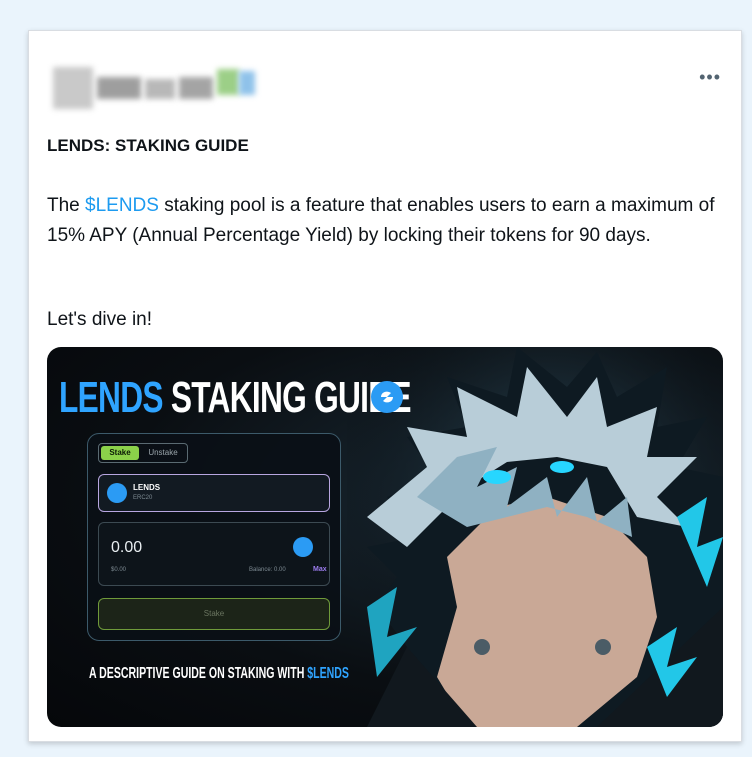  What do you see at coordinates (100, 319) in the screenshot?
I see `post-cta-text: Let's dive in!` at bounding box center [100, 319].